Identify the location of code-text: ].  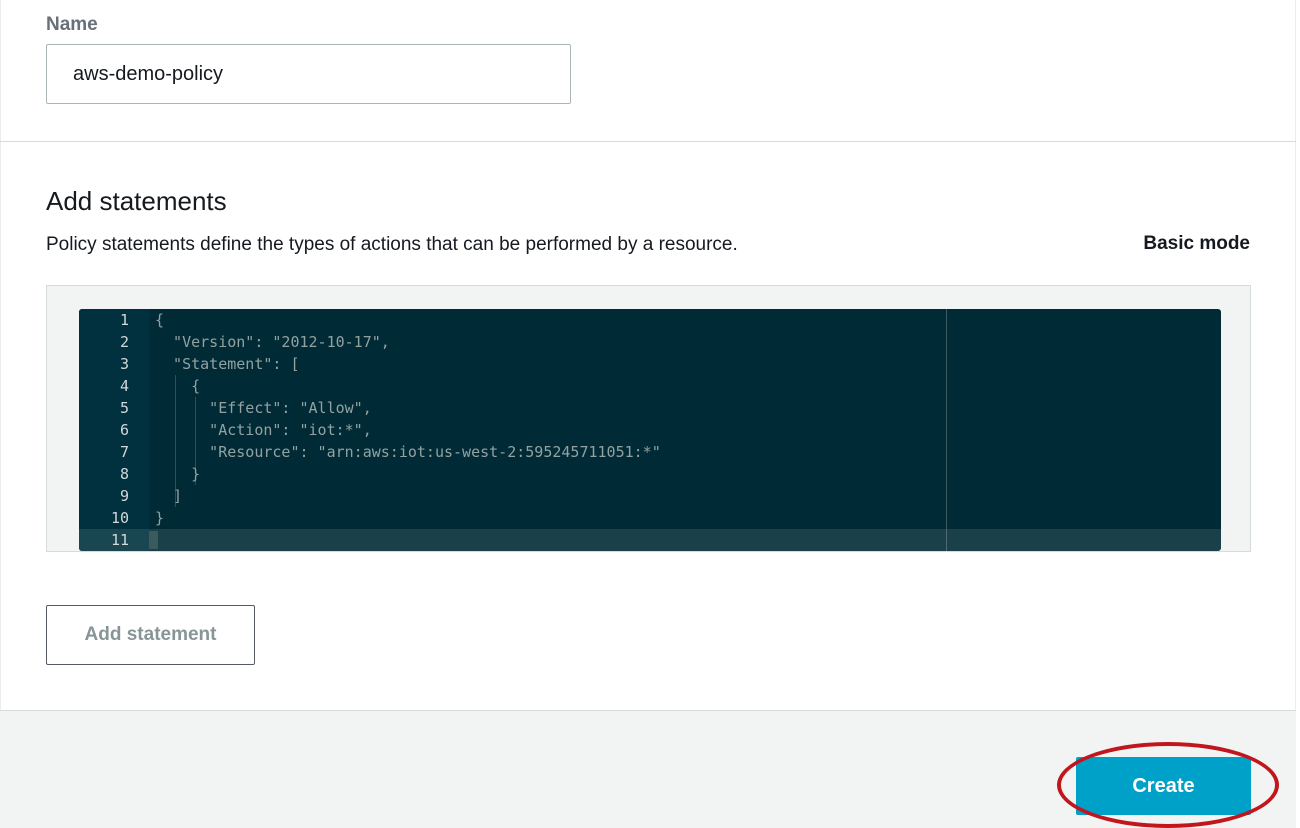
(169, 496).